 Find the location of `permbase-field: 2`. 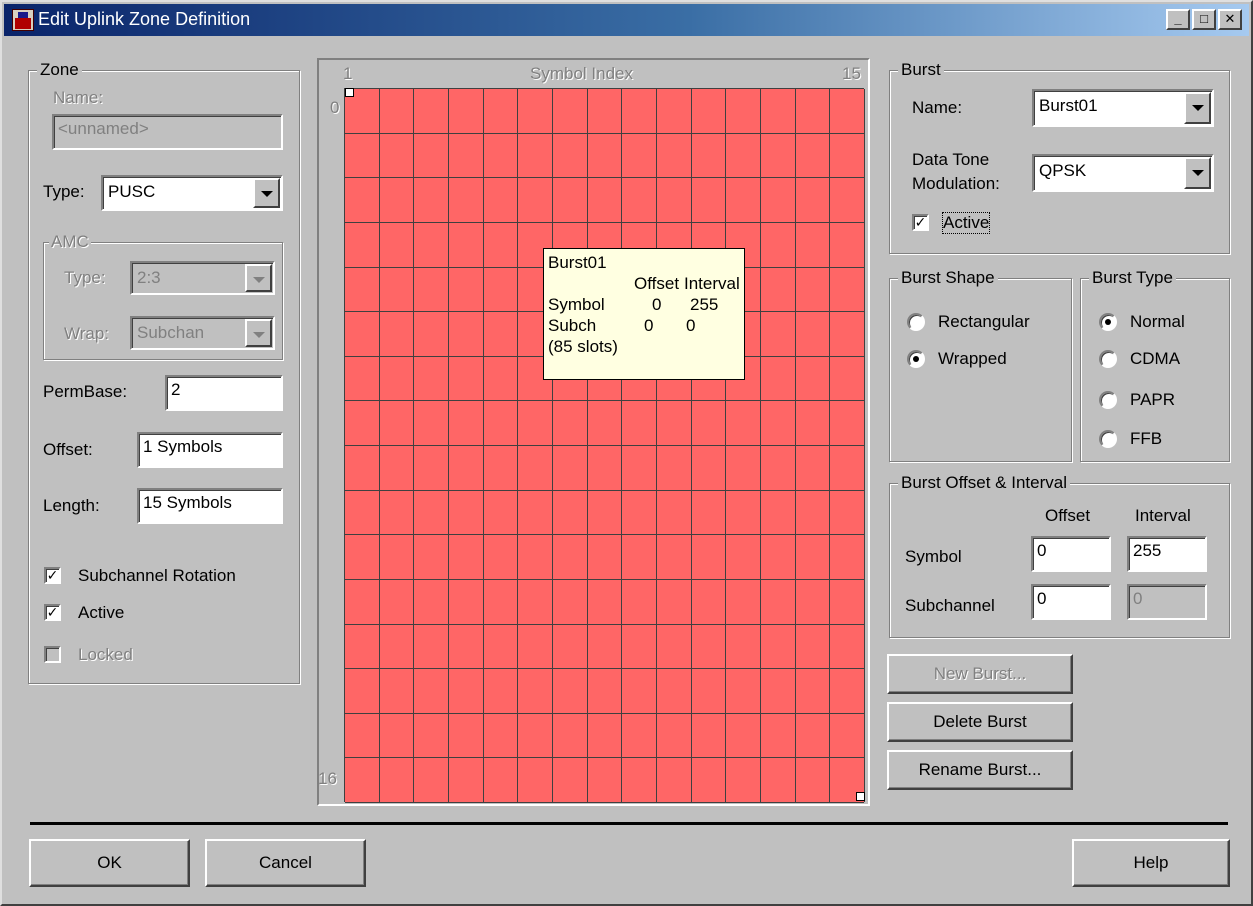

permbase-field: 2 is located at coordinates (224, 393).